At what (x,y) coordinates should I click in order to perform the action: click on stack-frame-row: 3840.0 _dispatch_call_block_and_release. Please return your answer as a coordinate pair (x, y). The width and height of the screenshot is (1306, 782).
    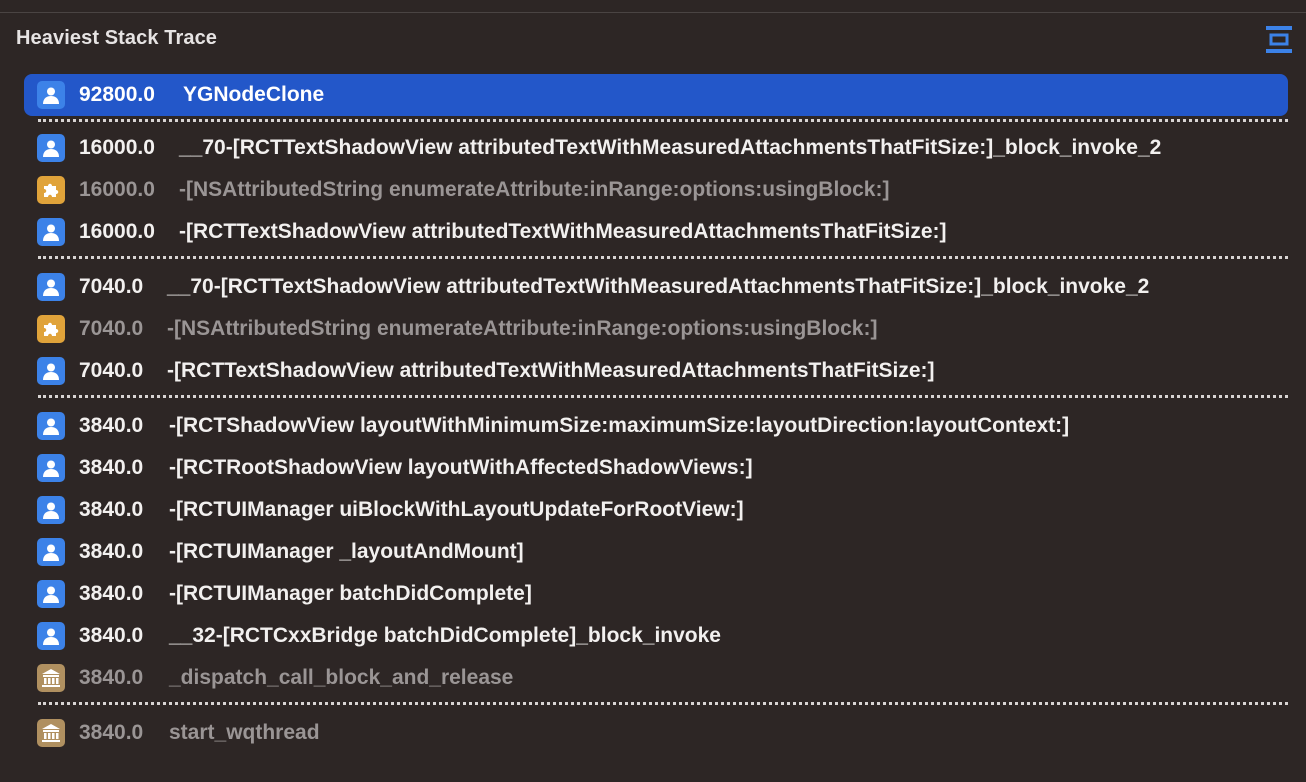
    Looking at the image, I should click on (656, 678).